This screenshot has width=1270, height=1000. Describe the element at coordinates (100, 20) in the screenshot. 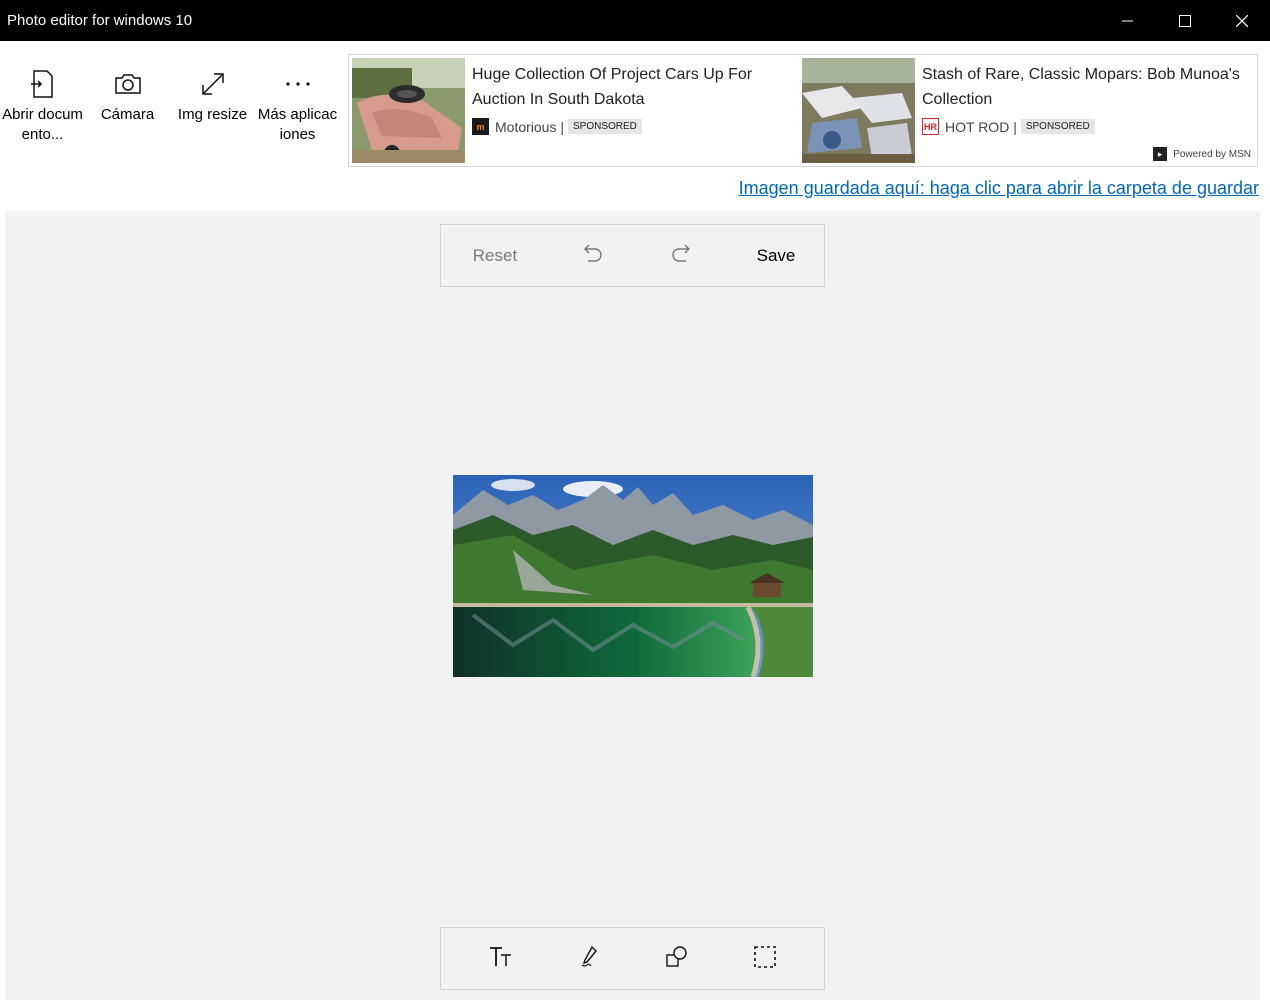

I see `window-title: Photo editor for windows 10` at that location.